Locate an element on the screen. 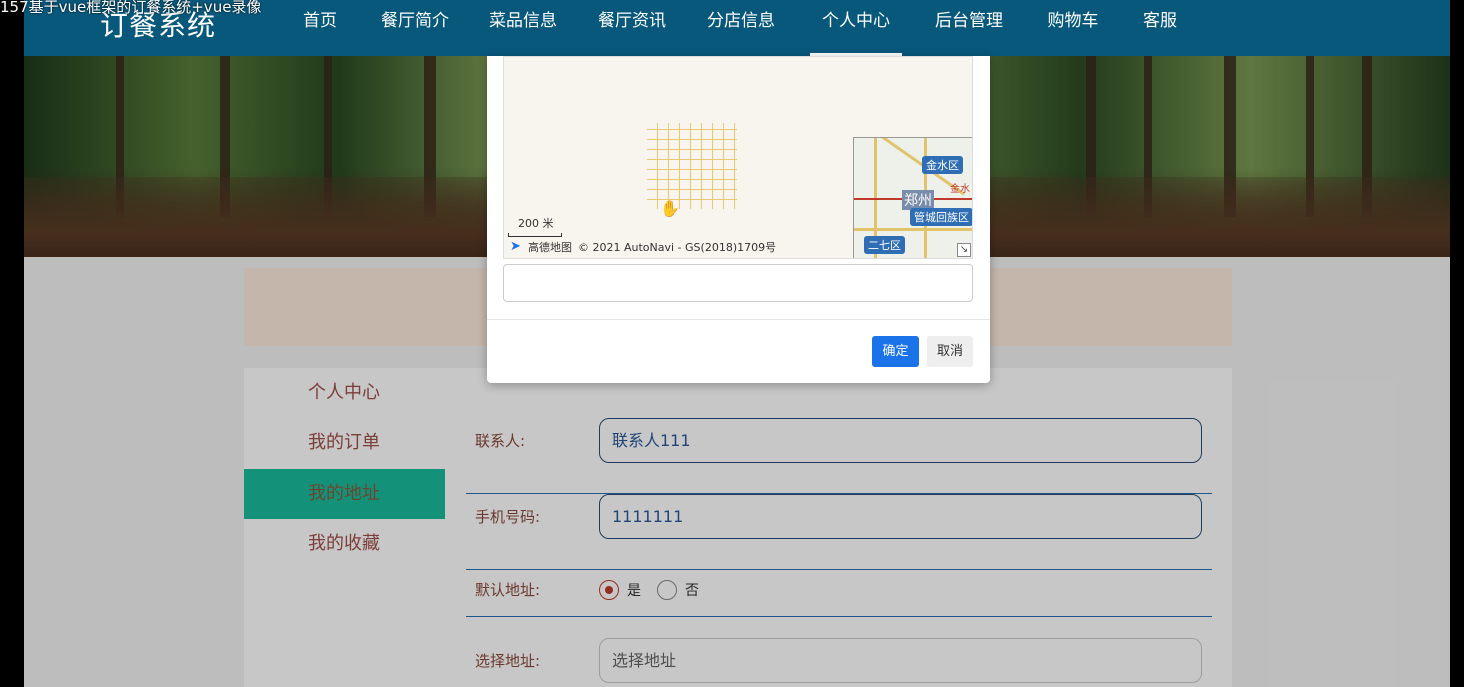 Image resolution: width=1464 pixels, height=687 pixels. map-search-input is located at coordinates (738, 283).